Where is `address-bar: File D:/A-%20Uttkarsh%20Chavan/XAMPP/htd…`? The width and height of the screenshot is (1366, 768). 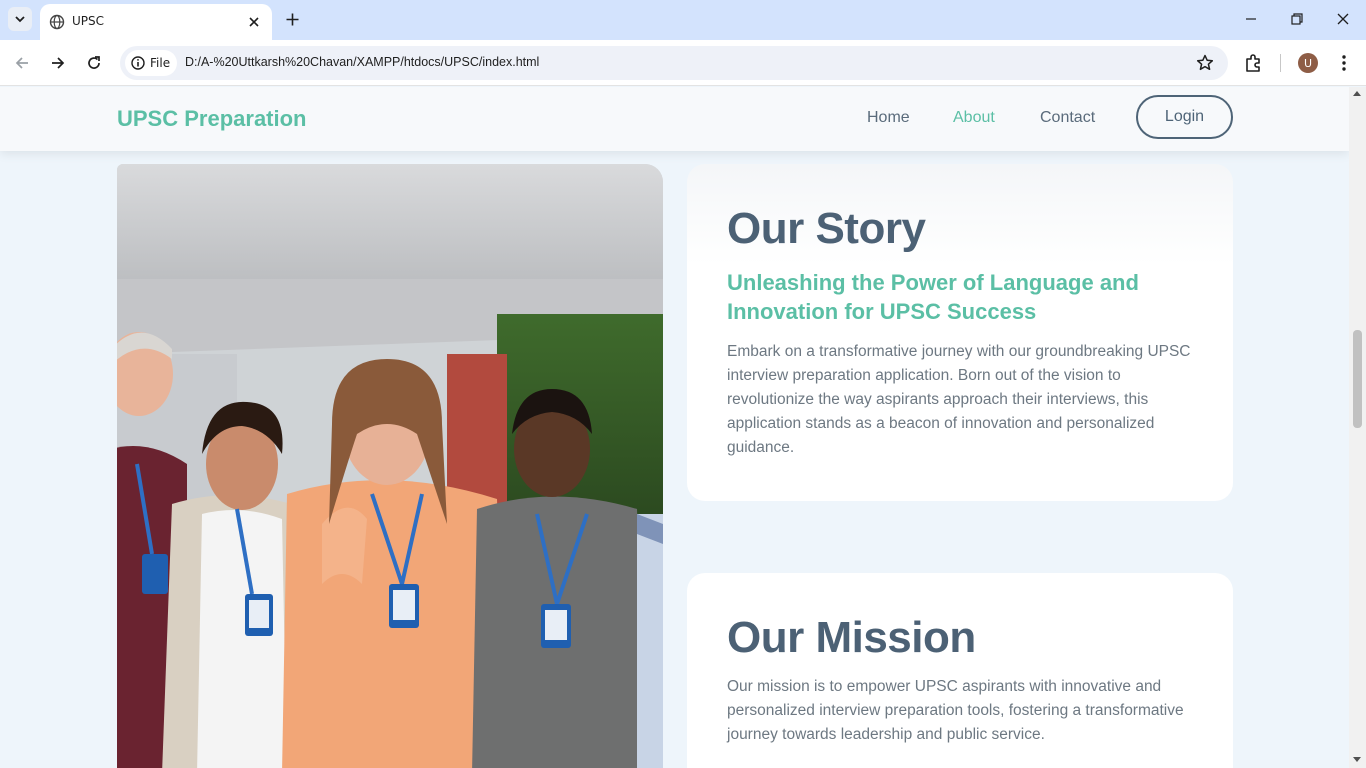 address-bar: File D:/A-%20Uttkarsh%20Chavan/XAMPP/htd… is located at coordinates (674, 63).